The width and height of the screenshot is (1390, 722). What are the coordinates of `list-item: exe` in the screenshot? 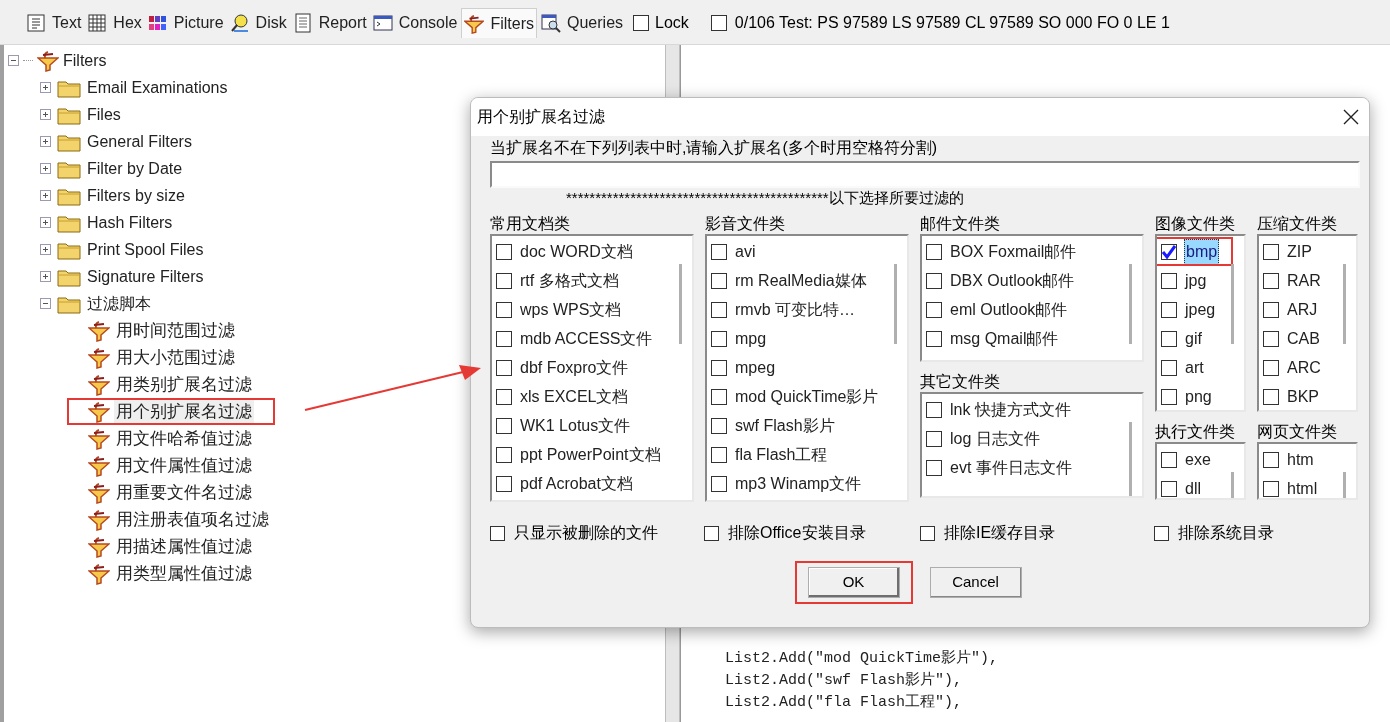 It's located at (1198, 459).